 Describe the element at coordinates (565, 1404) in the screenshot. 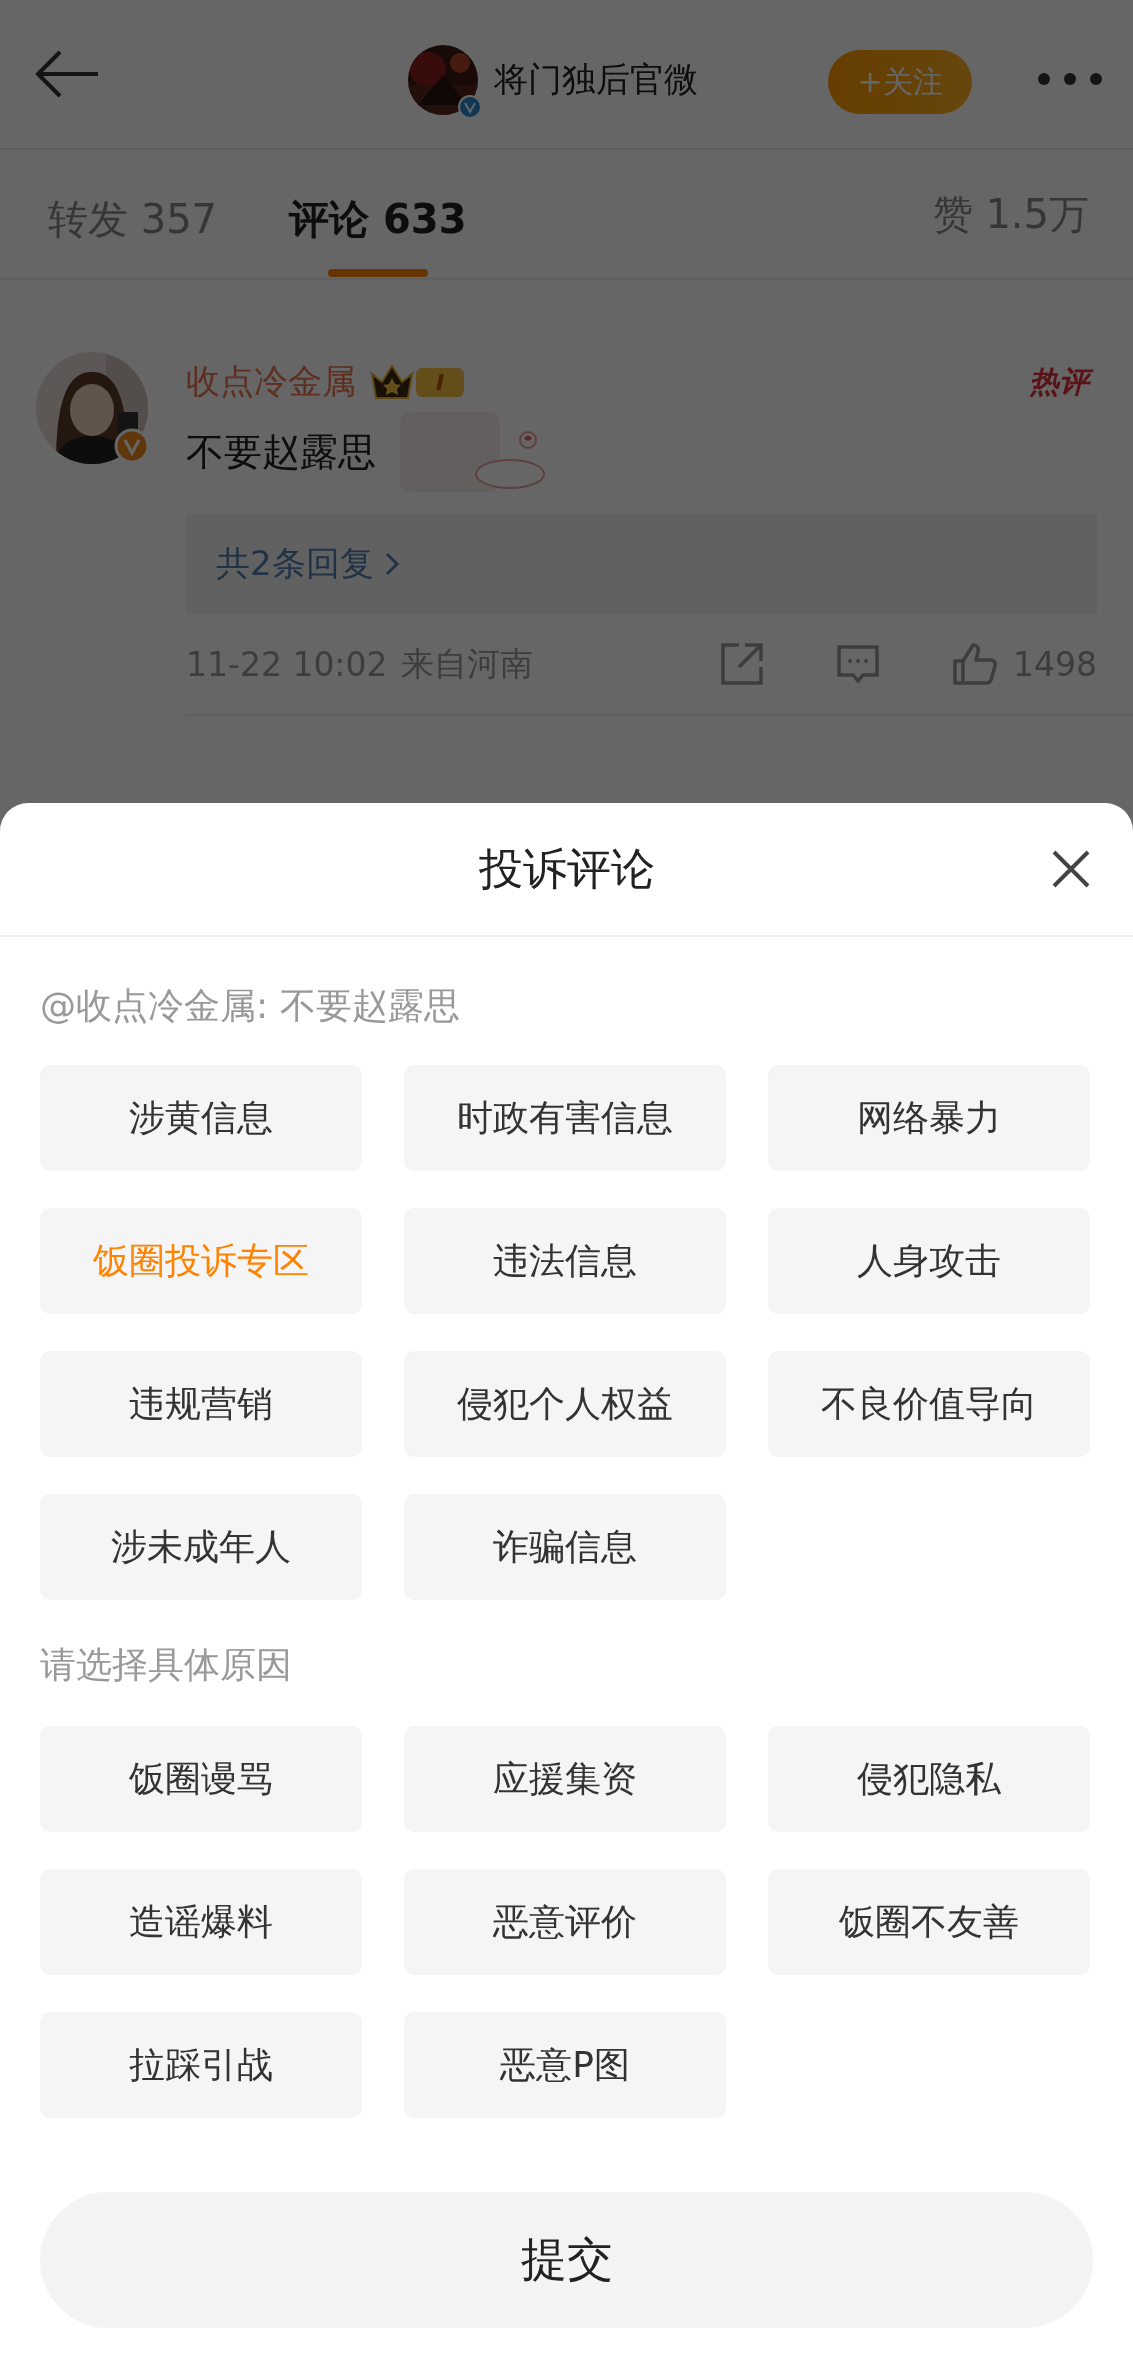

I see `option-button: 侵犯个人权益` at that location.